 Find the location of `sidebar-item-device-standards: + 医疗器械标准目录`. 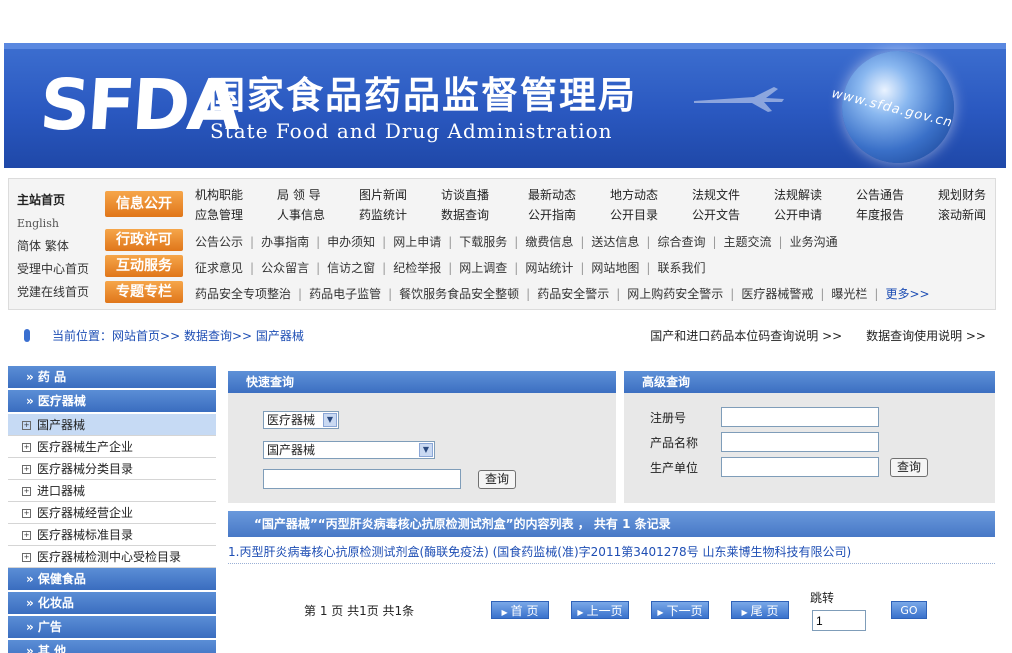

sidebar-item-device-standards: + 医疗器械标准目录 is located at coordinates (112, 535).